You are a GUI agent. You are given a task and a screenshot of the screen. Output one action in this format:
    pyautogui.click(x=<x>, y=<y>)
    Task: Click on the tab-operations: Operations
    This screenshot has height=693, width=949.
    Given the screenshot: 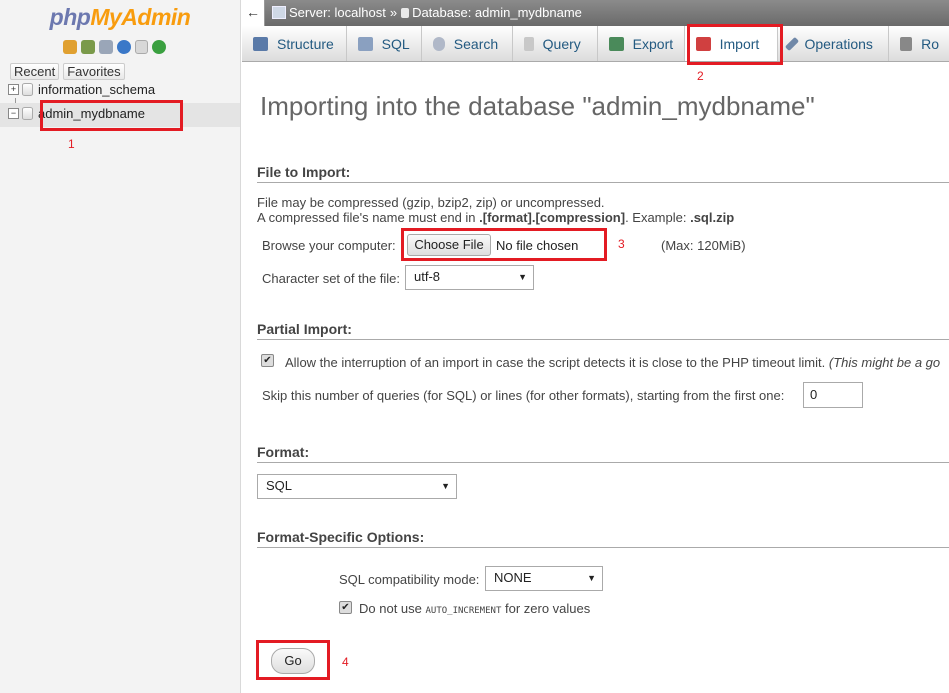 What is the action you would take?
    pyautogui.click(x=833, y=43)
    